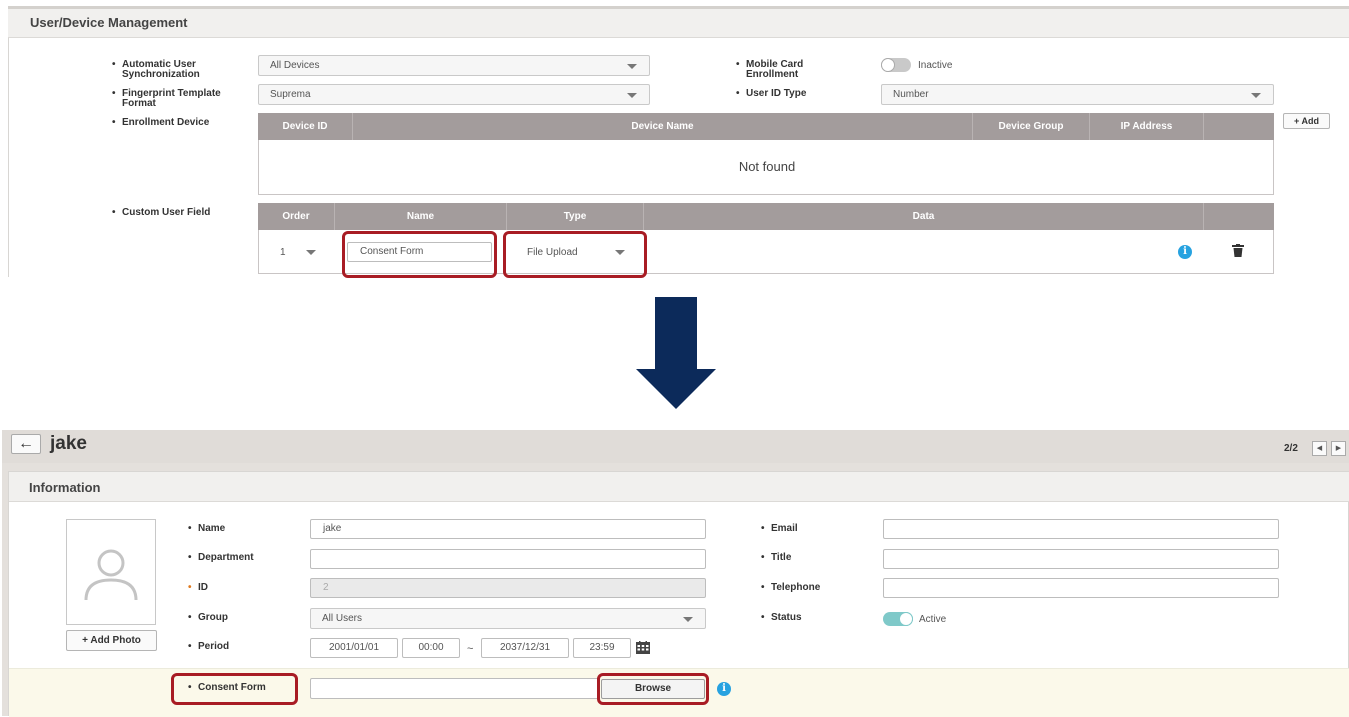  What do you see at coordinates (663, 126) in the screenshot?
I see `column-header: Device Name` at bounding box center [663, 126].